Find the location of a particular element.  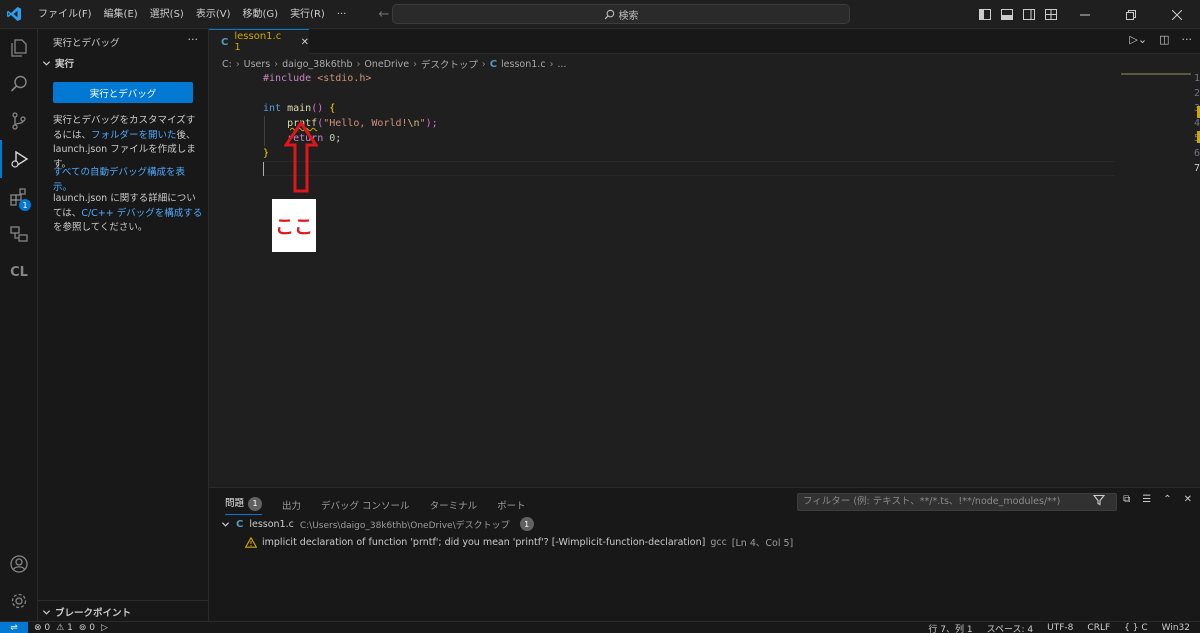

cpp-configuration: Win32 is located at coordinates (1176, 628).